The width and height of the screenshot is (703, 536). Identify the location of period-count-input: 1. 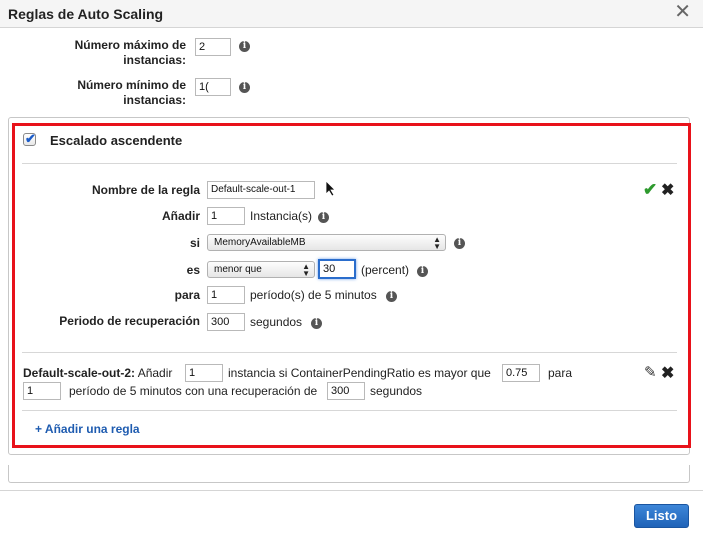
(226, 295).